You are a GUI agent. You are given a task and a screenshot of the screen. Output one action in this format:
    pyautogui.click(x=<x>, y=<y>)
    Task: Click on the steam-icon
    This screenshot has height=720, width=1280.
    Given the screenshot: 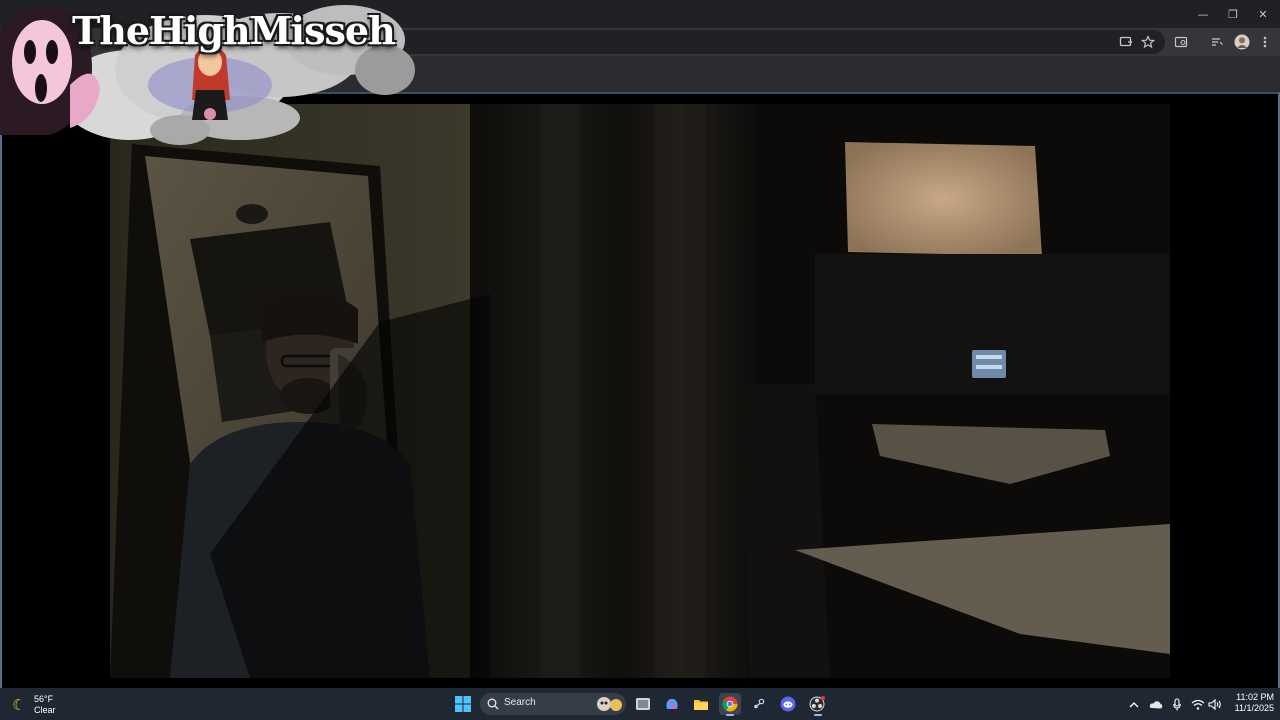 What is the action you would take?
    pyautogui.click(x=759, y=704)
    